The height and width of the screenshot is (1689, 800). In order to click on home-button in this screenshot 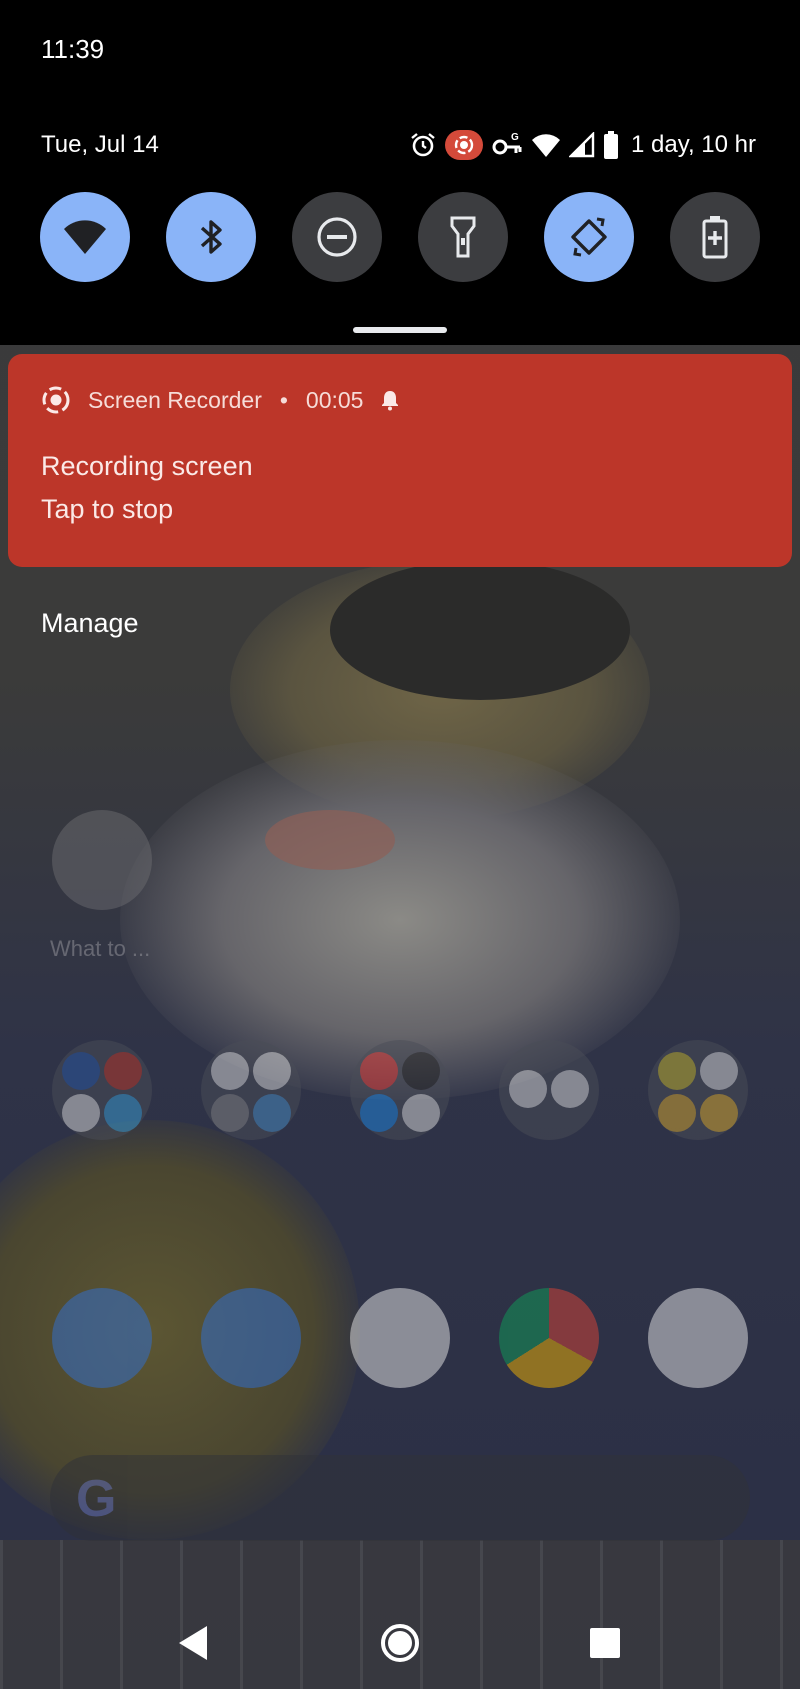, I will do `click(400, 1643)`.